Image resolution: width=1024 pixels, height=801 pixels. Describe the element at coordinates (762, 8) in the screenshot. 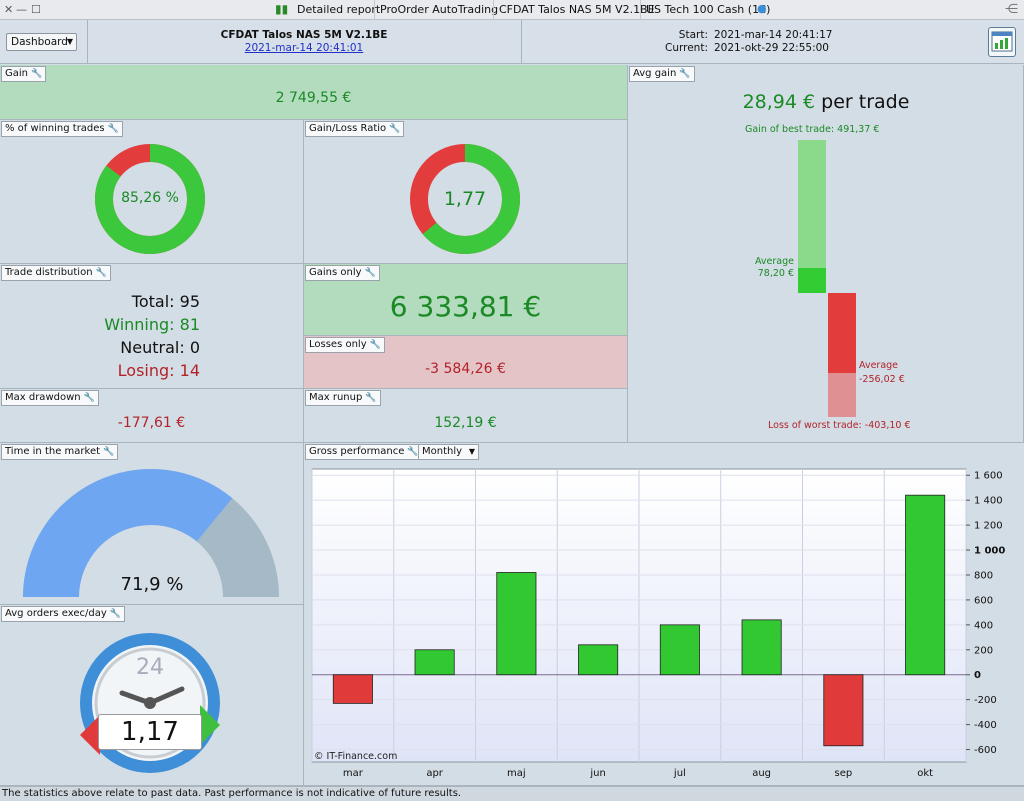

I see `globe-icon: ●` at that location.